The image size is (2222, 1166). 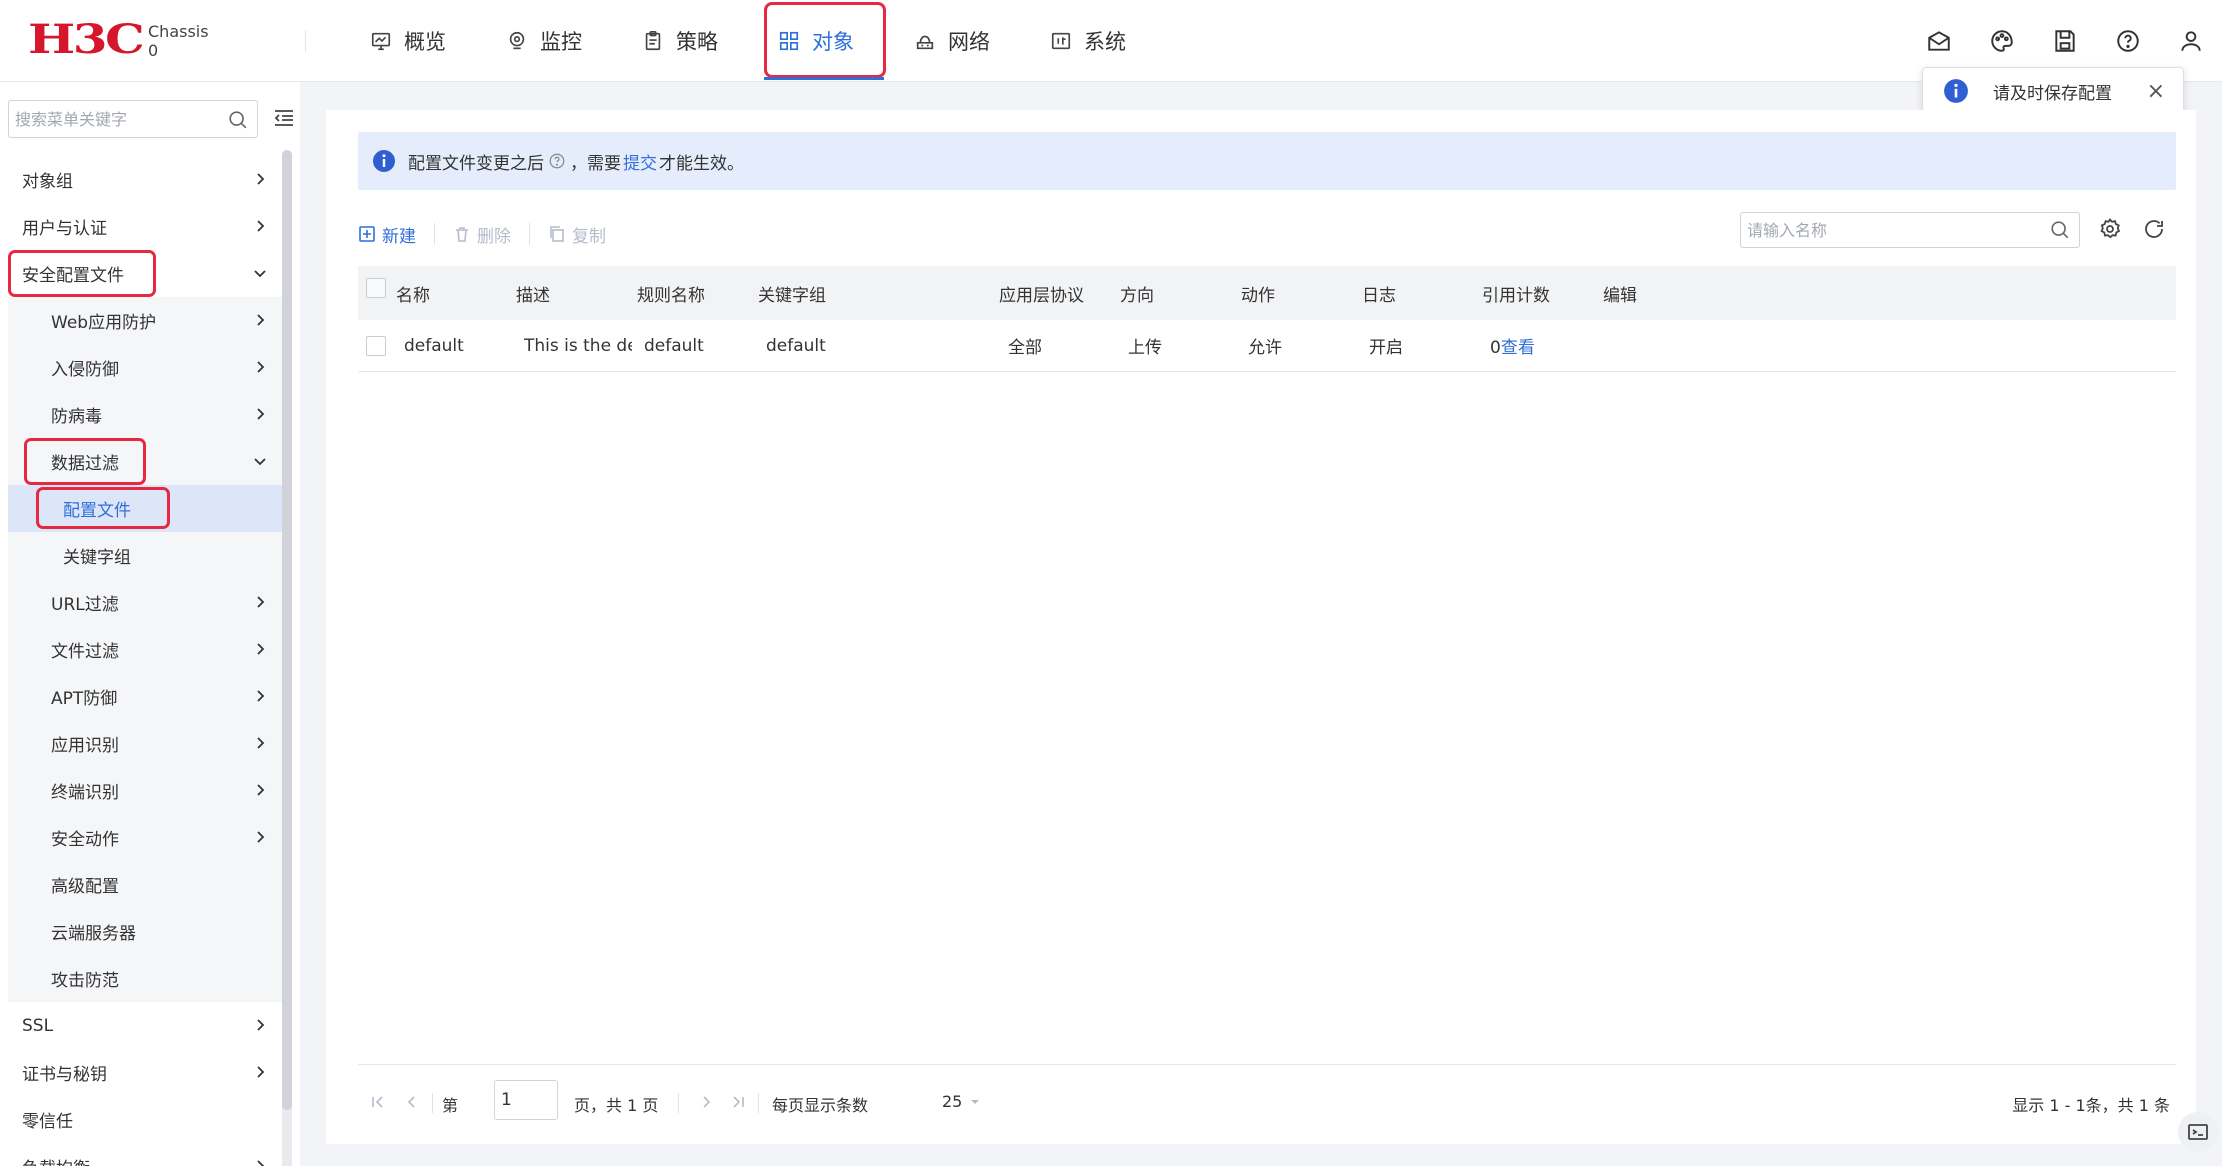 What do you see at coordinates (141, 1119) in the screenshot?
I see `sidebar-item-zero-trust: 零信任` at bounding box center [141, 1119].